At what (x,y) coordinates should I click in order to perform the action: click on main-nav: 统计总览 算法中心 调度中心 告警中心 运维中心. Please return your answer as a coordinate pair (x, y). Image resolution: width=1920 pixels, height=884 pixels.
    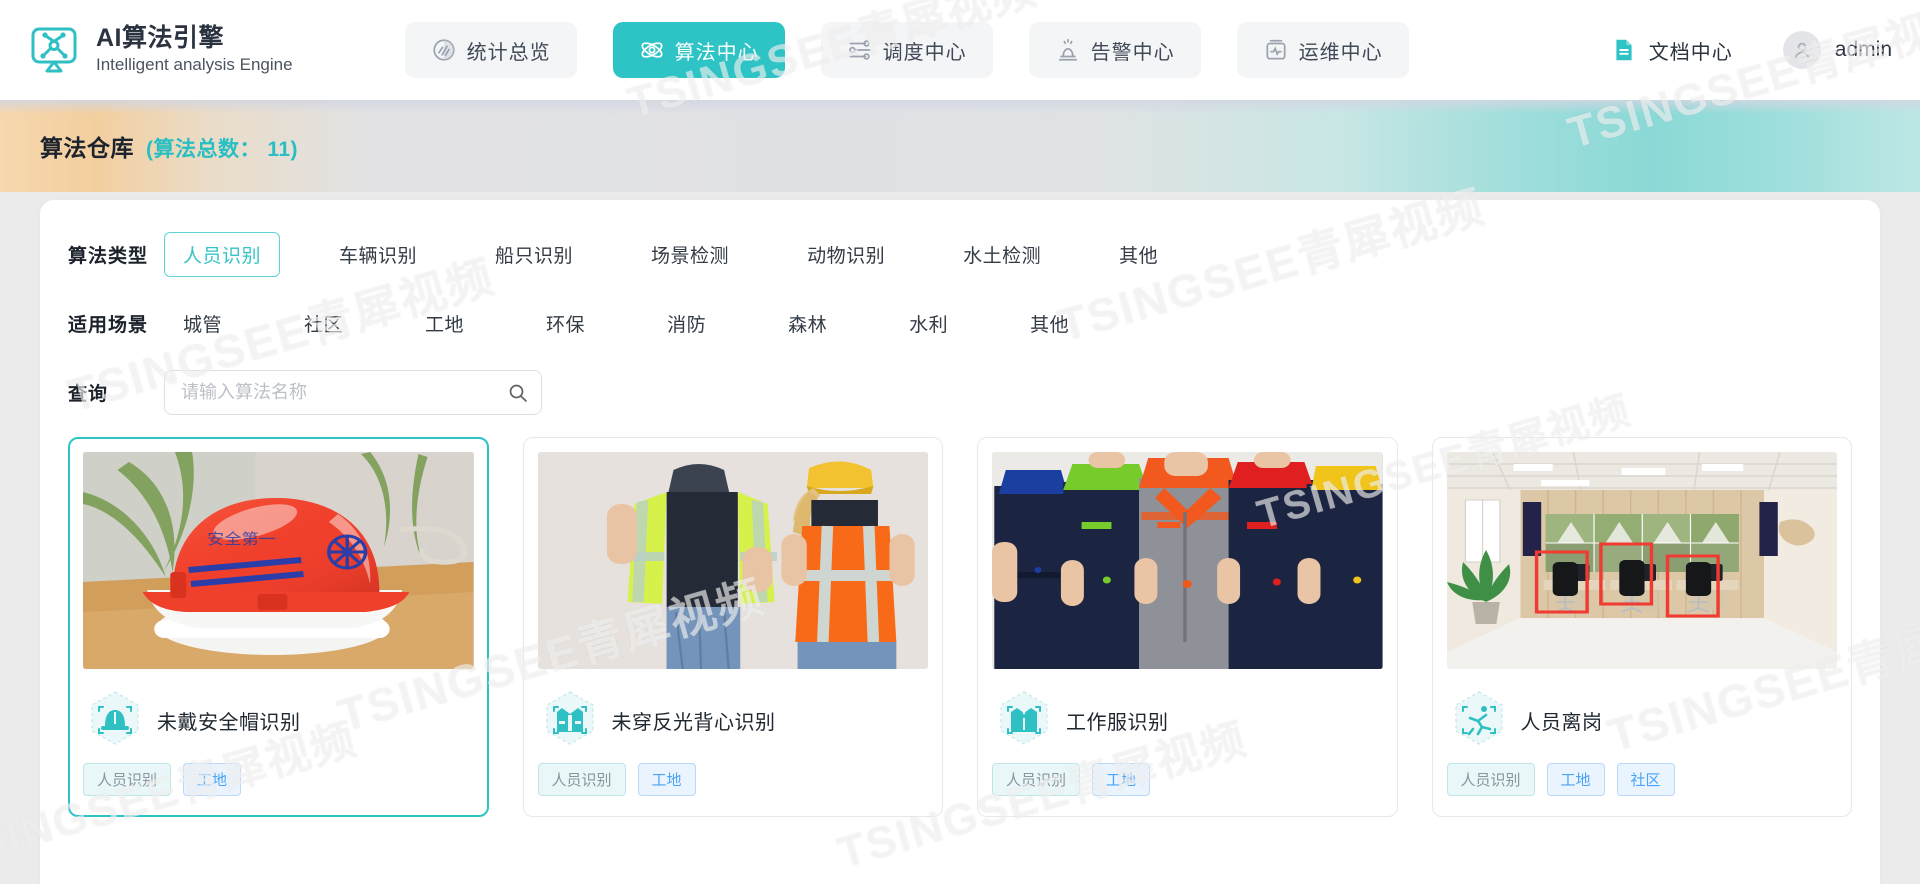
    Looking at the image, I should click on (906, 50).